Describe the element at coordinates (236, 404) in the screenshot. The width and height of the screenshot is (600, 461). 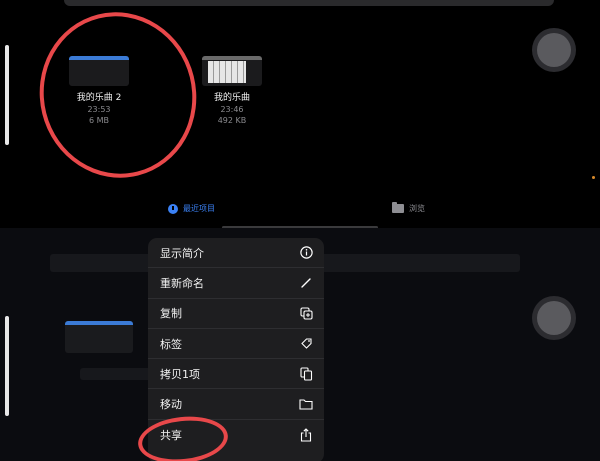
I see `menu-item-move: 移动` at that location.